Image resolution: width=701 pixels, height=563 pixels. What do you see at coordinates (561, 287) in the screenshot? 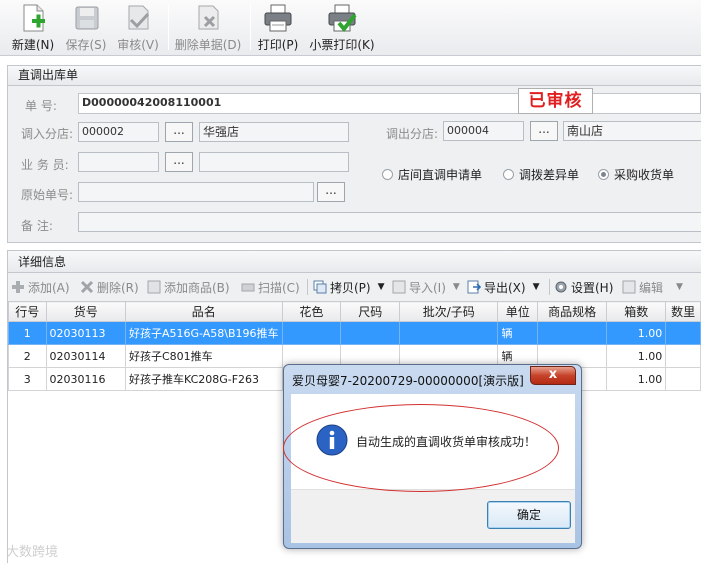
I see `gear-icon` at bounding box center [561, 287].